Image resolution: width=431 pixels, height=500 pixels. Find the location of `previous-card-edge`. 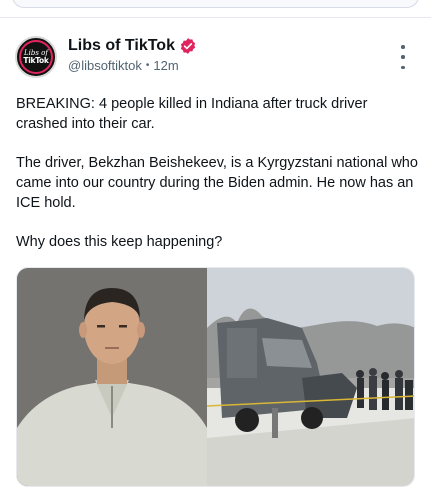

previous-card-edge is located at coordinates (215, 4).